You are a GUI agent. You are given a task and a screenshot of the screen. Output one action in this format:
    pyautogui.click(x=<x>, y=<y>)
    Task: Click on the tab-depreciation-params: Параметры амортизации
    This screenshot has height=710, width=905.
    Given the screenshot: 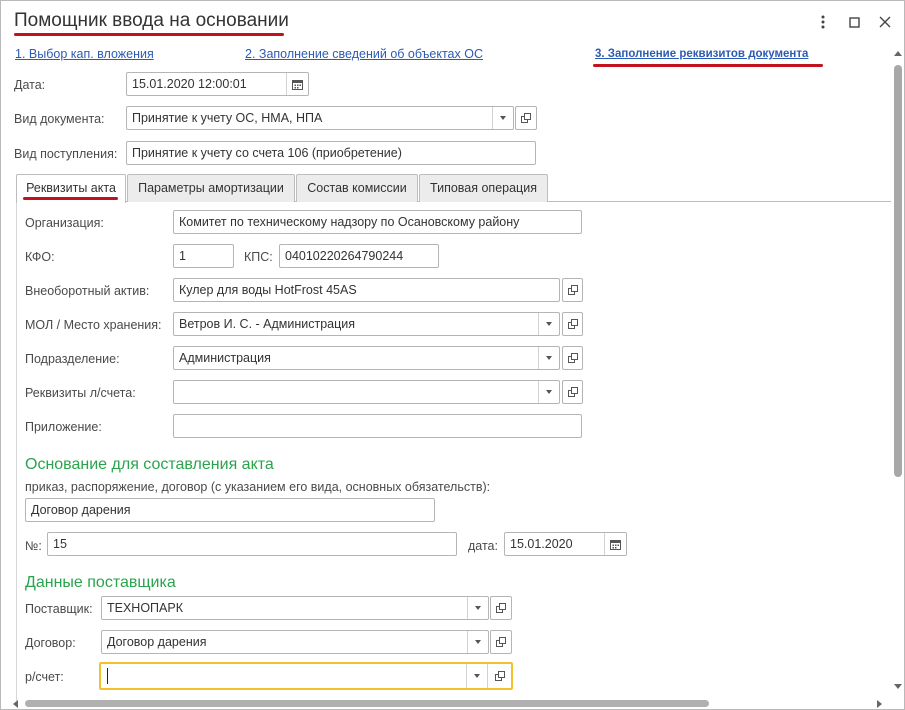 What is the action you would take?
    pyautogui.click(x=211, y=188)
    